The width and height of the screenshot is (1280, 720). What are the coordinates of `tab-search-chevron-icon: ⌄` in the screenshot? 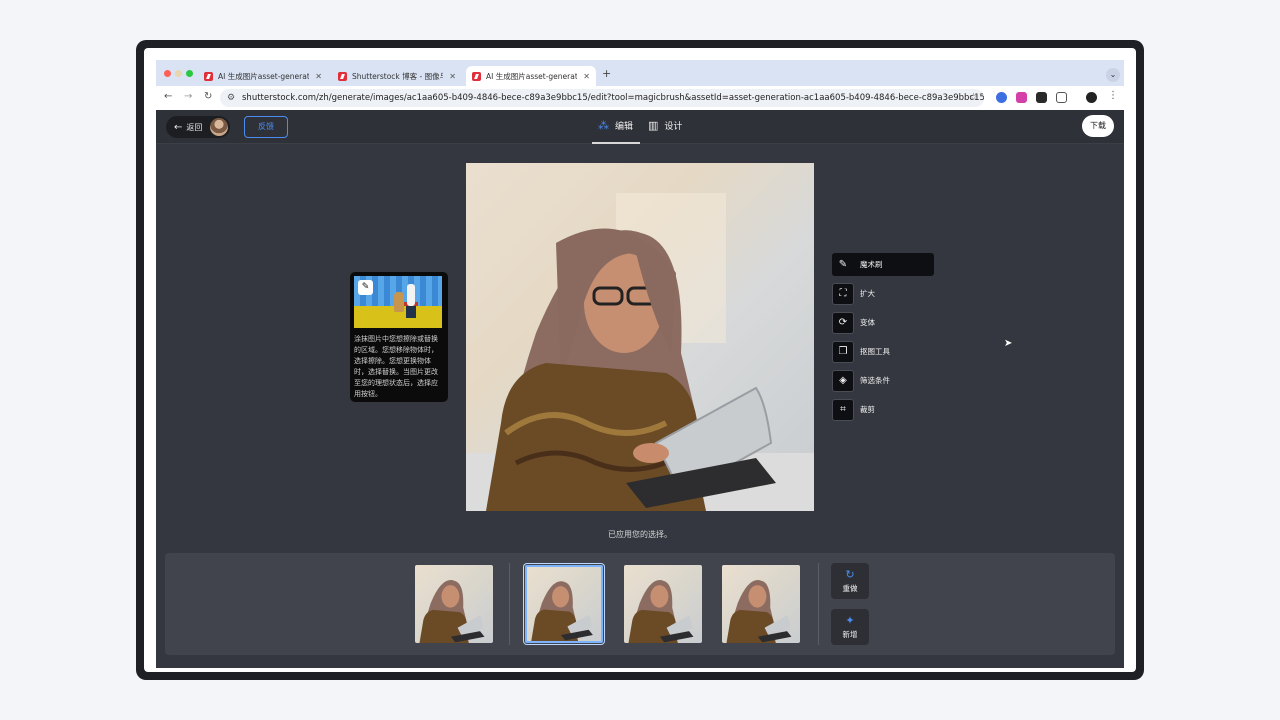 It's located at (1113, 75).